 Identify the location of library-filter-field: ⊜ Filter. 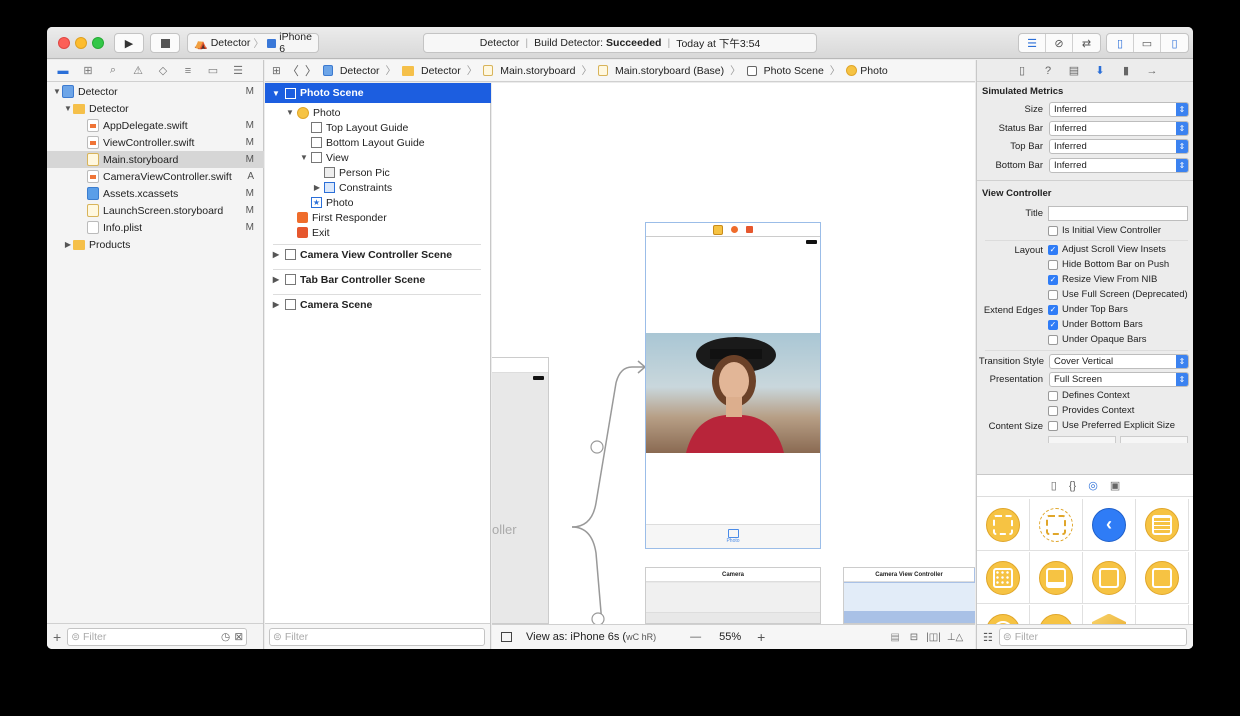
(1092, 637).